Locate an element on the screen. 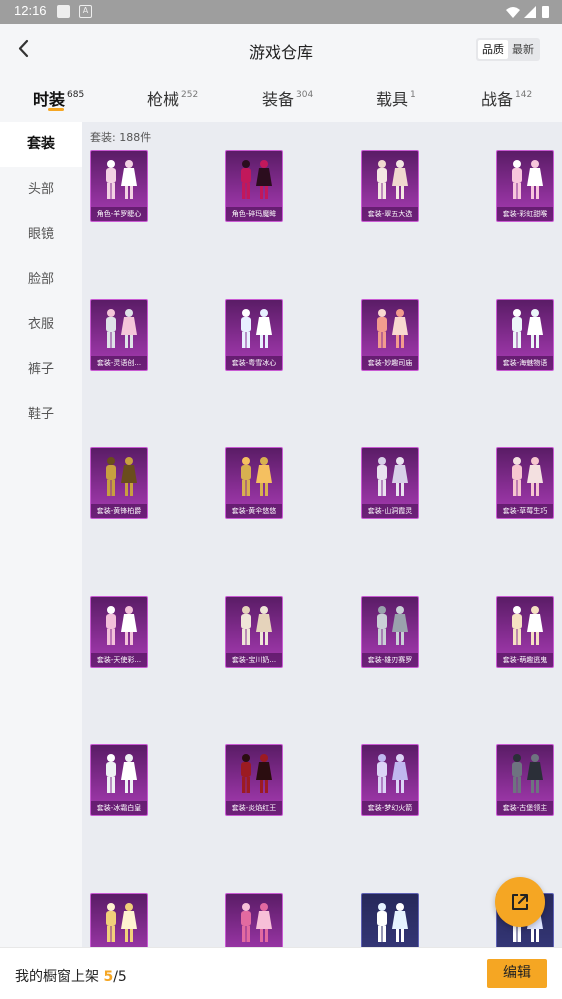 The width and height of the screenshot is (562, 999). item-card: 套装-海魅物语 is located at coordinates (525, 335).